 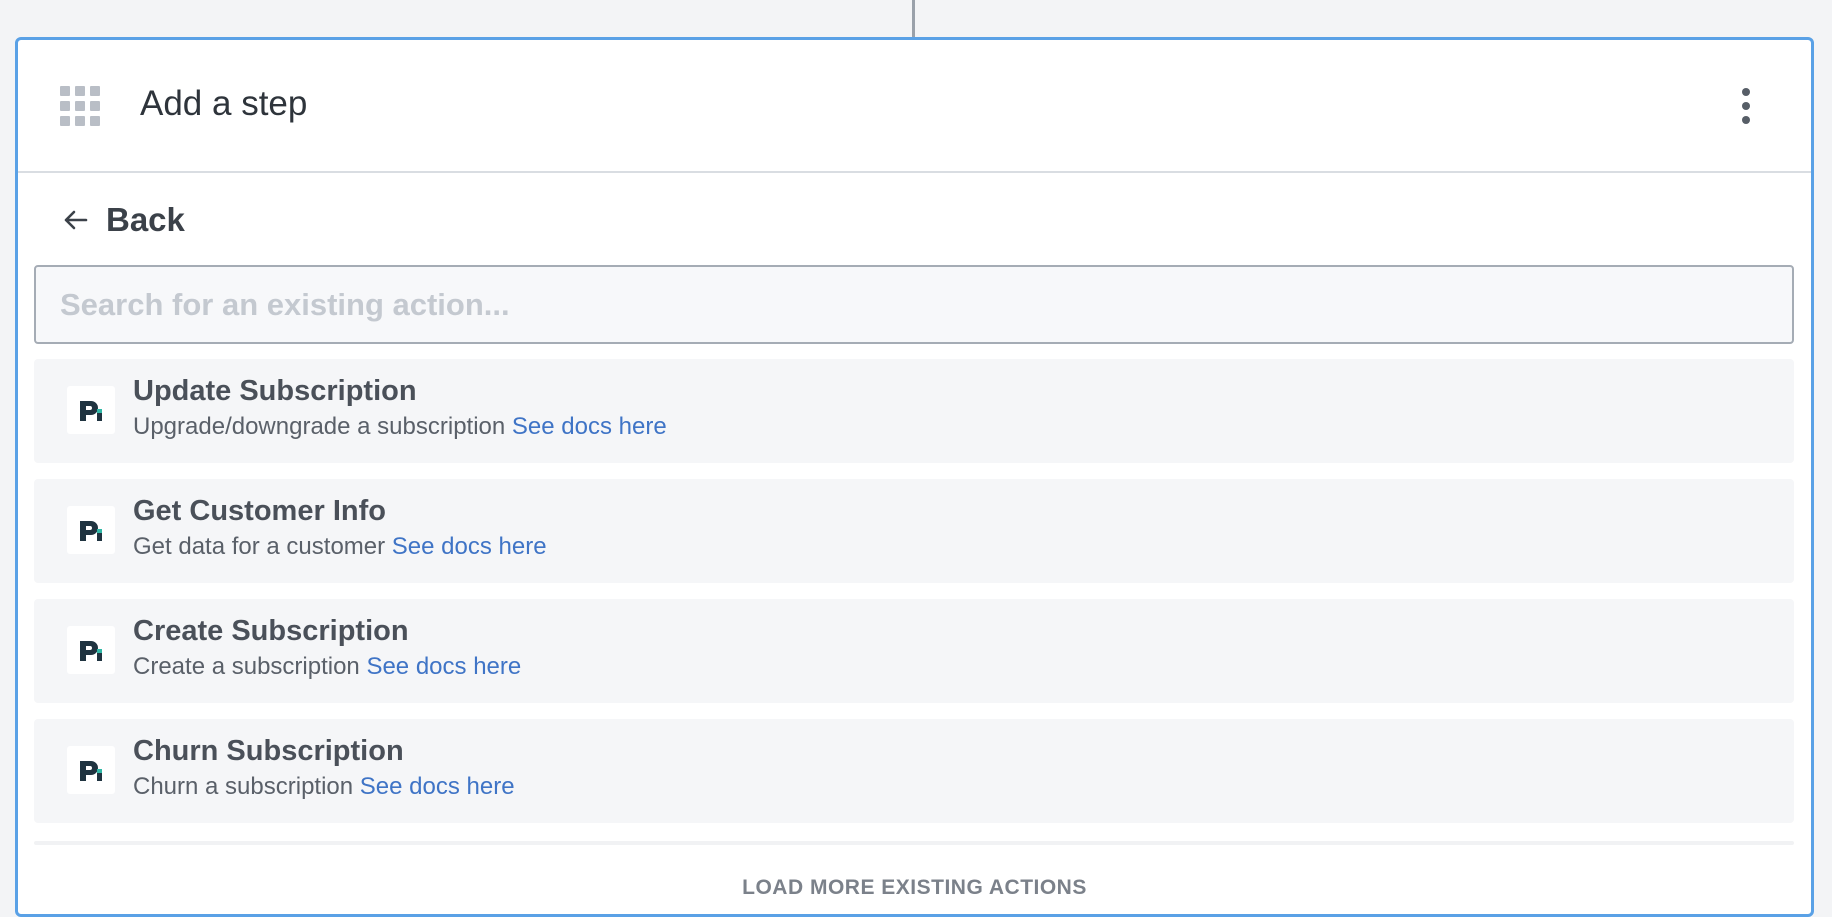 What do you see at coordinates (80, 106) in the screenshot?
I see `grid-icon` at bounding box center [80, 106].